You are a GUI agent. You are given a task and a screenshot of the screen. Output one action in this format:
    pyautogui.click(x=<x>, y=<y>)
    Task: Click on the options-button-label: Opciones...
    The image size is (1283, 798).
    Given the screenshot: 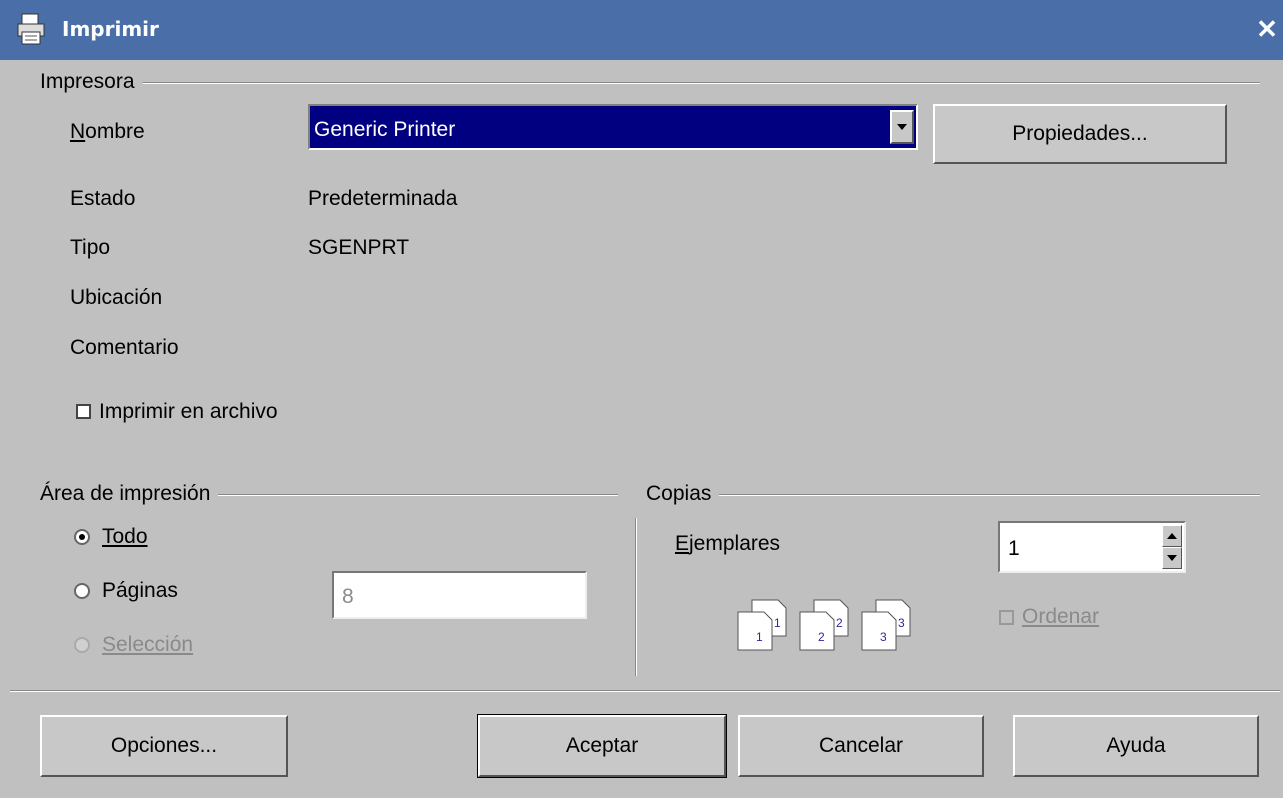 What is the action you would take?
    pyautogui.click(x=164, y=745)
    